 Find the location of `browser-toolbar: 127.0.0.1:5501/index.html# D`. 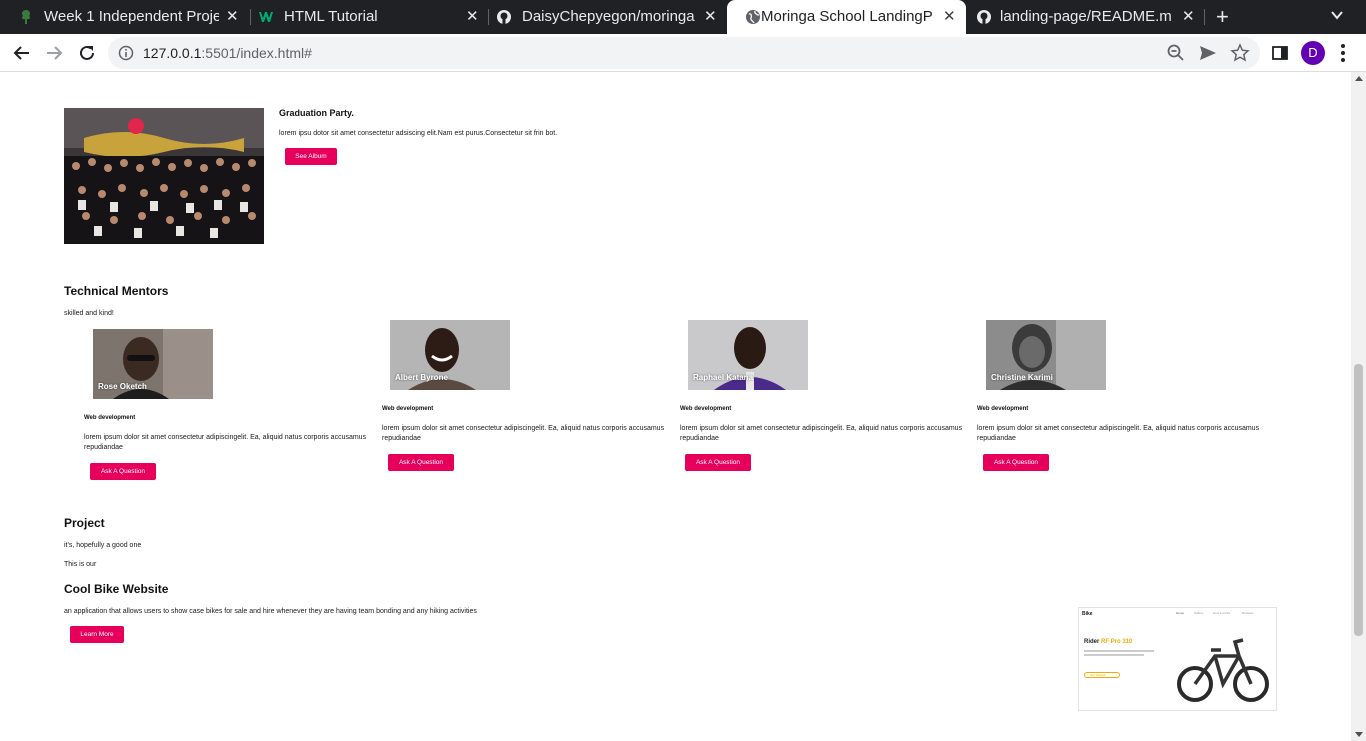

browser-toolbar: 127.0.0.1:5501/index.html# D is located at coordinates (683, 53).